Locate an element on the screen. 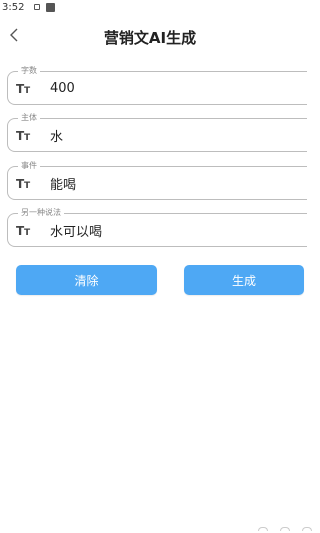 The height and width of the screenshot is (533, 320). field-label: 字数 is located at coordinates (29, 71).